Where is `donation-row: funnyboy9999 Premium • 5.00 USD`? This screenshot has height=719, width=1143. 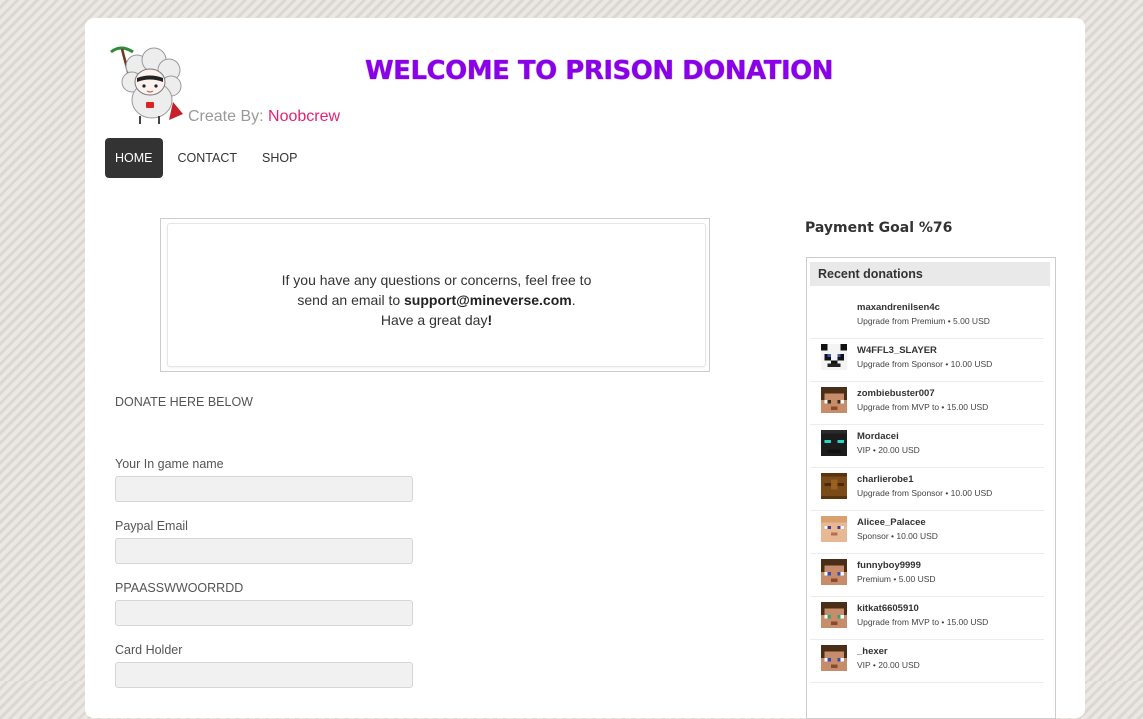
donation-row: funnyboy9999 Premium • 5.00 USD is located at coordinates (927, 575).